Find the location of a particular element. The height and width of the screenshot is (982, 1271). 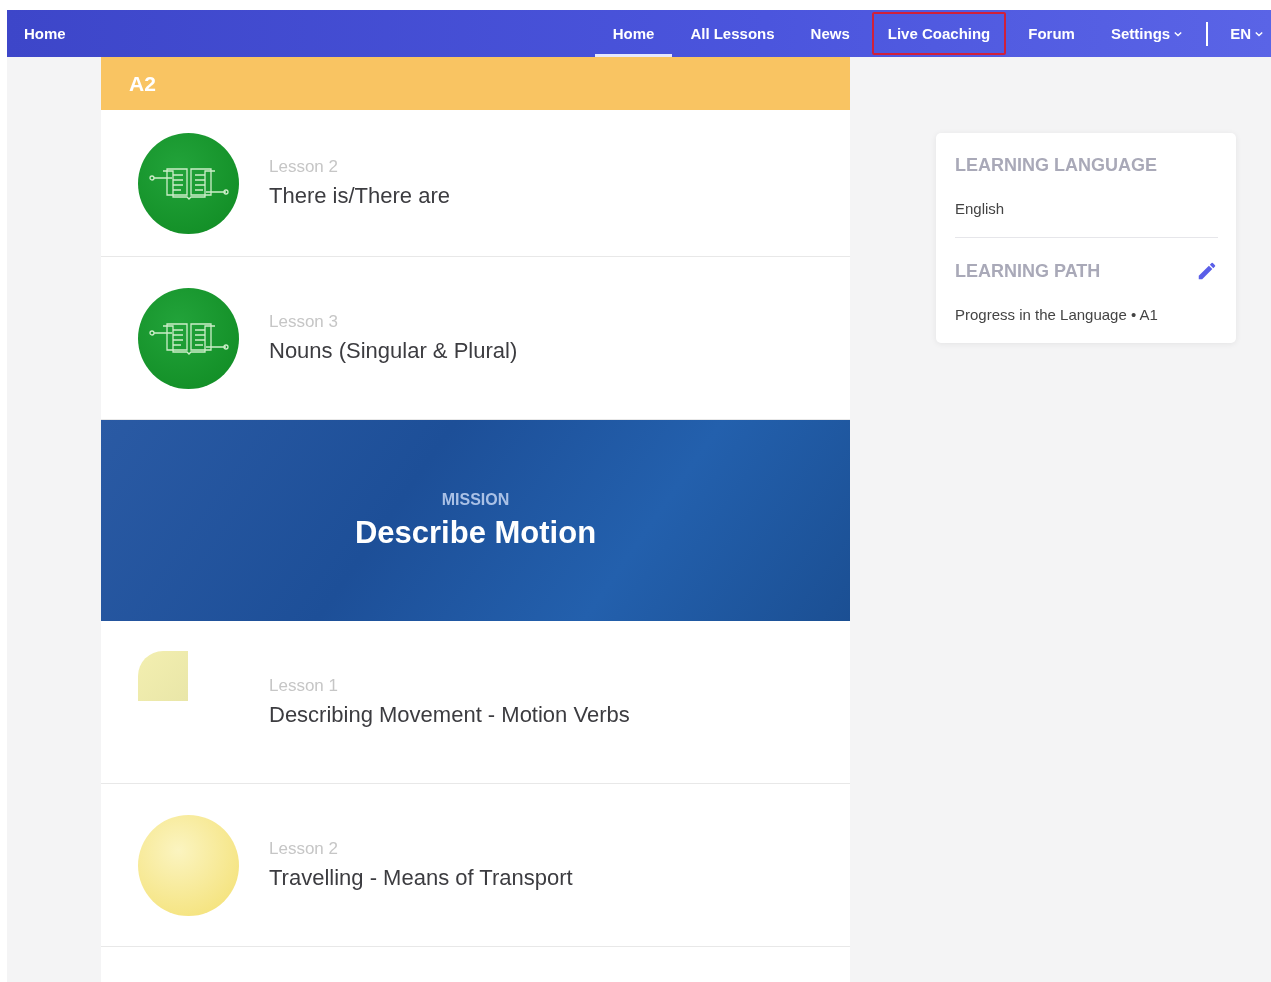

nav-link: Settings is located at coordinates (1146, 33).